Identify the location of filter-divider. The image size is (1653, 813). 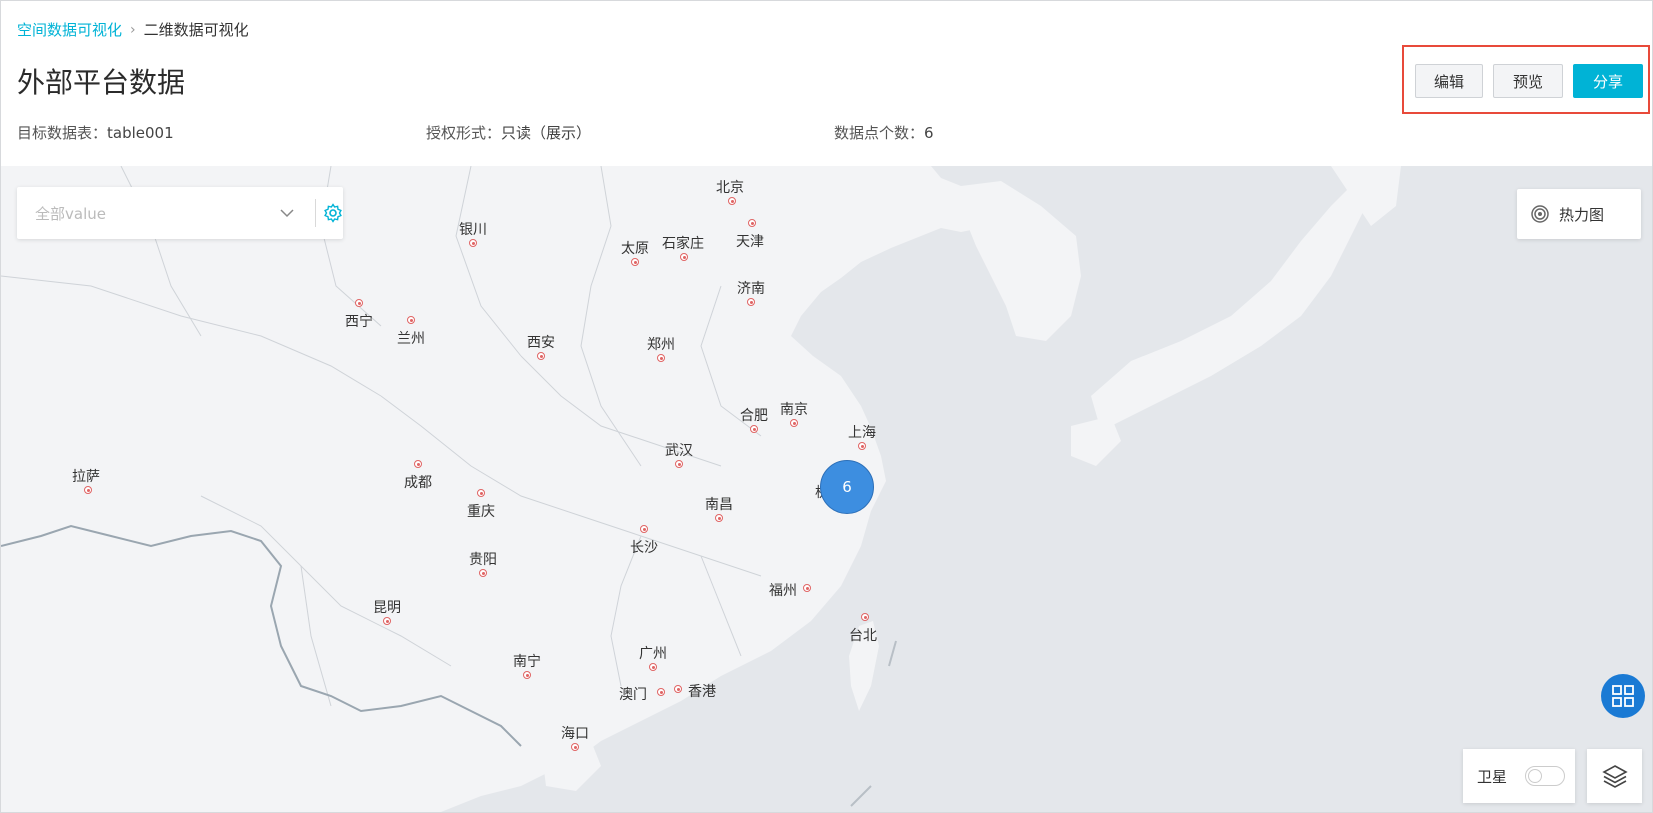
(315, 213).